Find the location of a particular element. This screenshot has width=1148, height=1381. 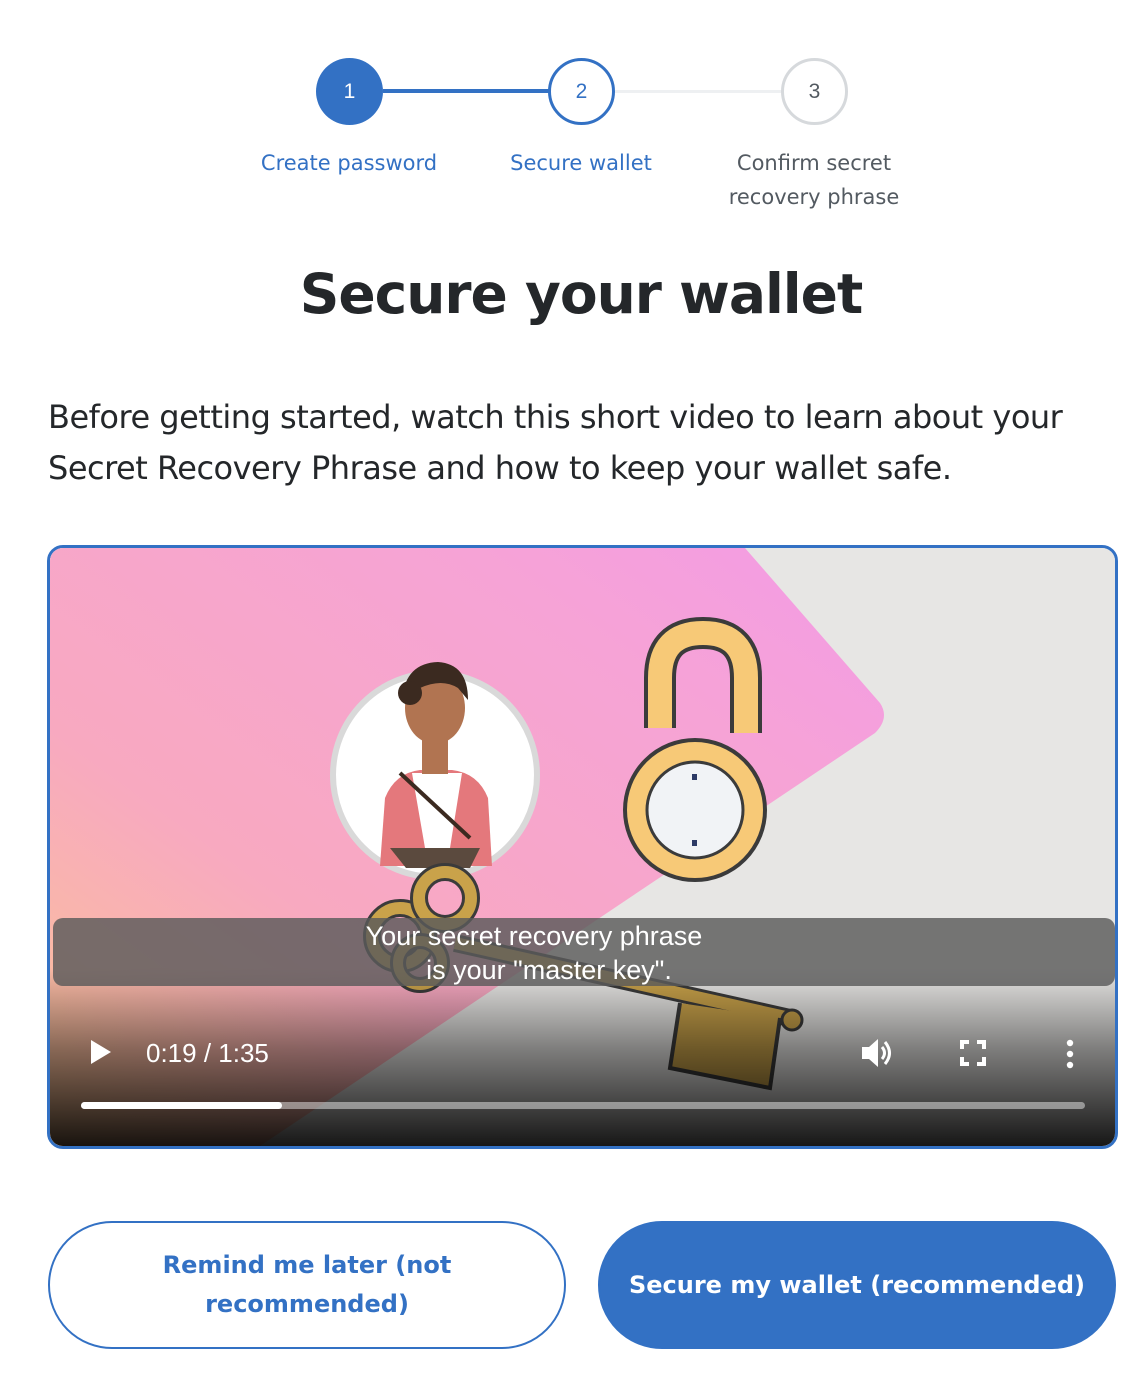

secure-wallet-button: Secure my wallet (recommended) is located at coordinates (857, 1285).